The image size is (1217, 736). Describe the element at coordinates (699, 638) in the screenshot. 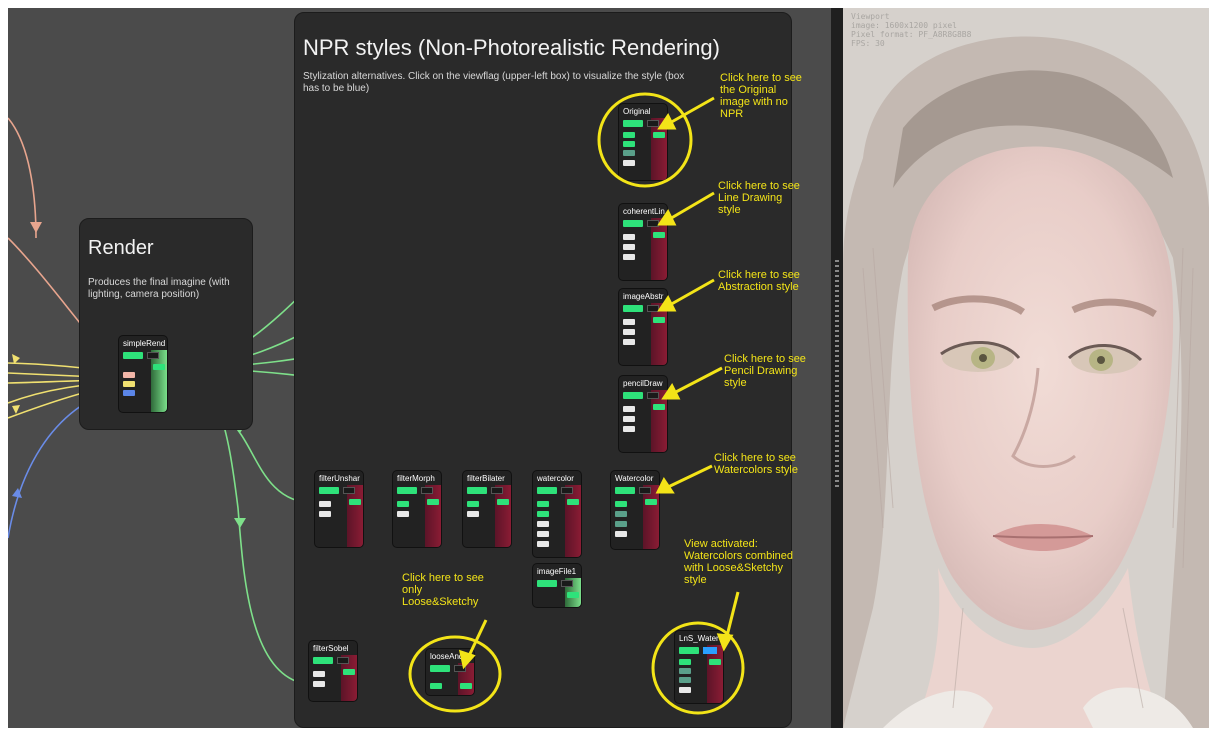

I see `node-label: LnS_Water` at that location.